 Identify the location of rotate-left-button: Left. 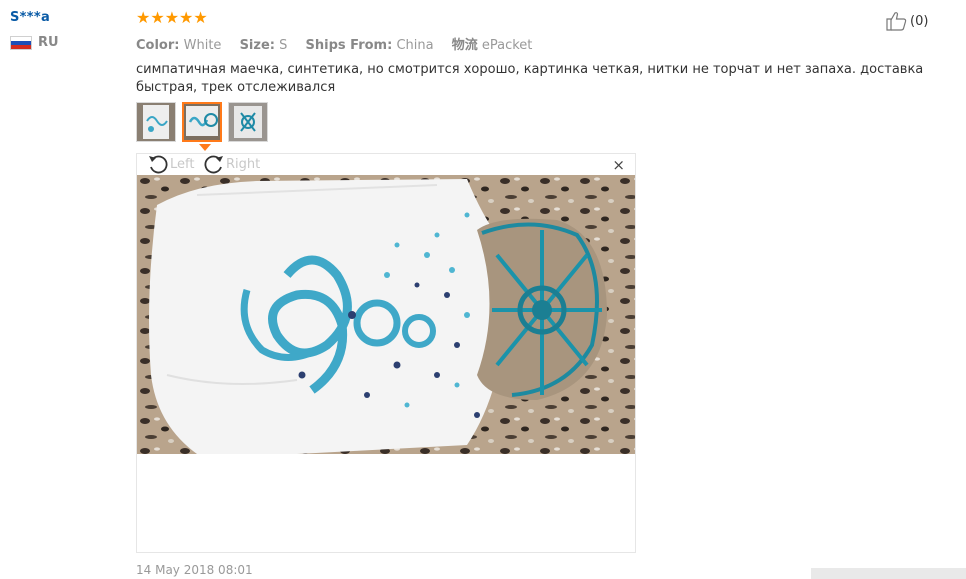
(170, 164).